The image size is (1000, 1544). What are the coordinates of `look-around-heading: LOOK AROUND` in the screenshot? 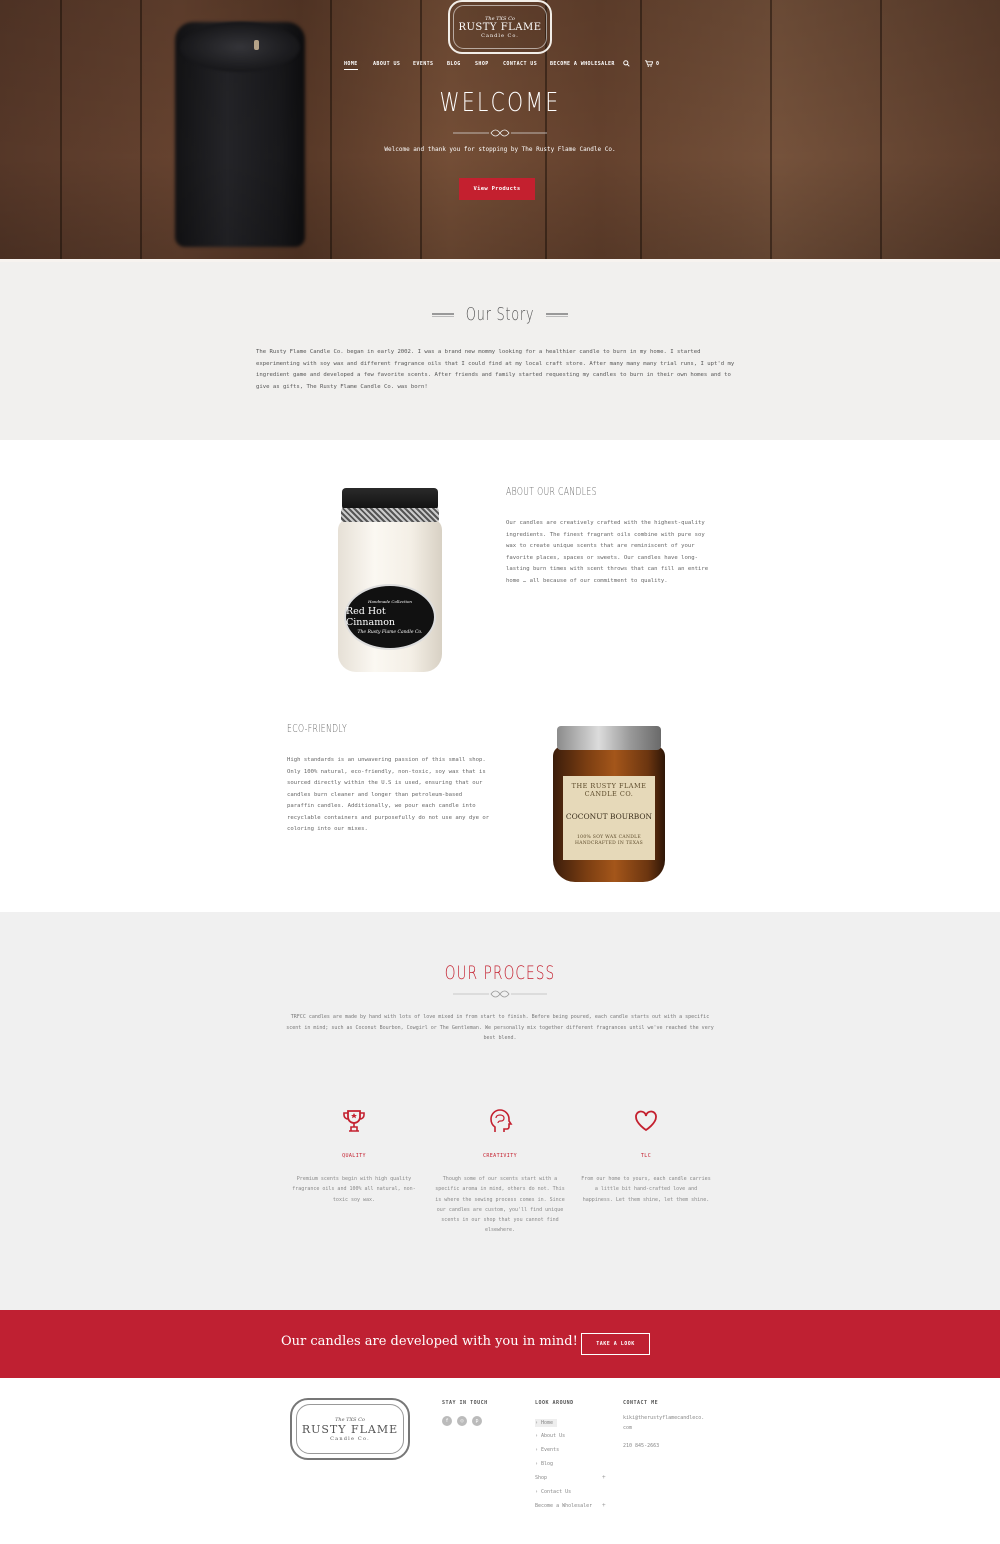 It's located at (554, 1403).